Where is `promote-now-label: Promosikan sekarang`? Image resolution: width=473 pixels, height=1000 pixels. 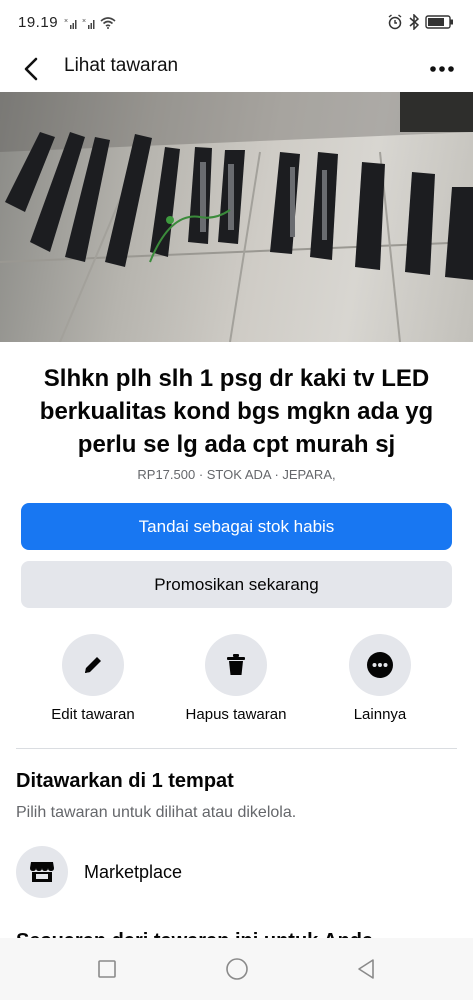 promote-now-label: Promosikan sekarang is located at coordinates (236, 584).